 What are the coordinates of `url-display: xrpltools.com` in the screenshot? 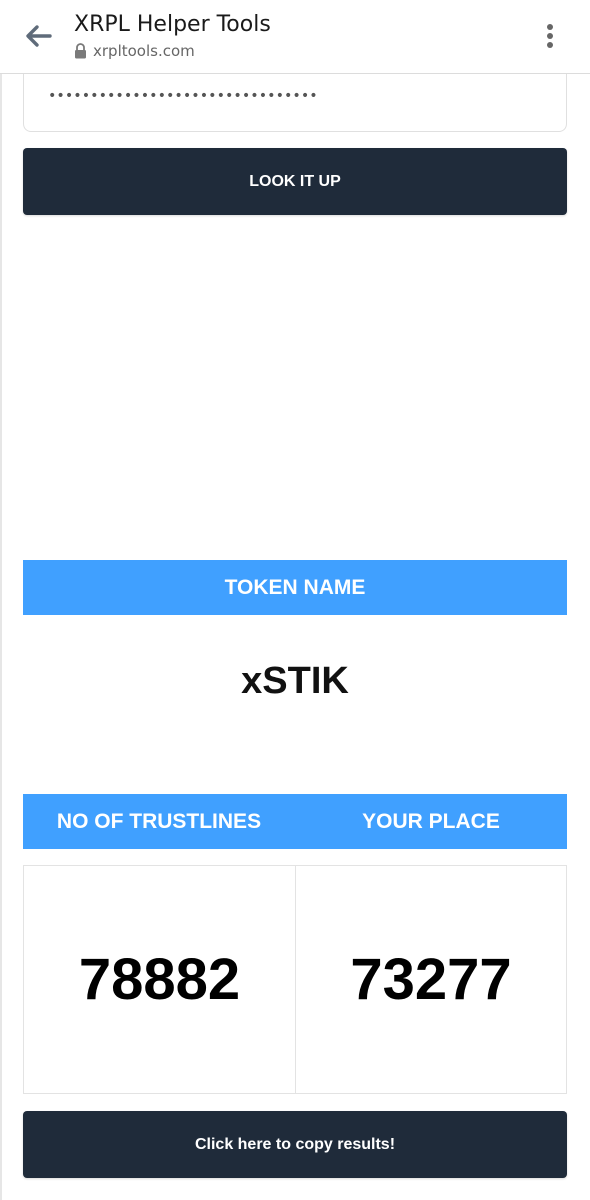 It's located at (134, 51).